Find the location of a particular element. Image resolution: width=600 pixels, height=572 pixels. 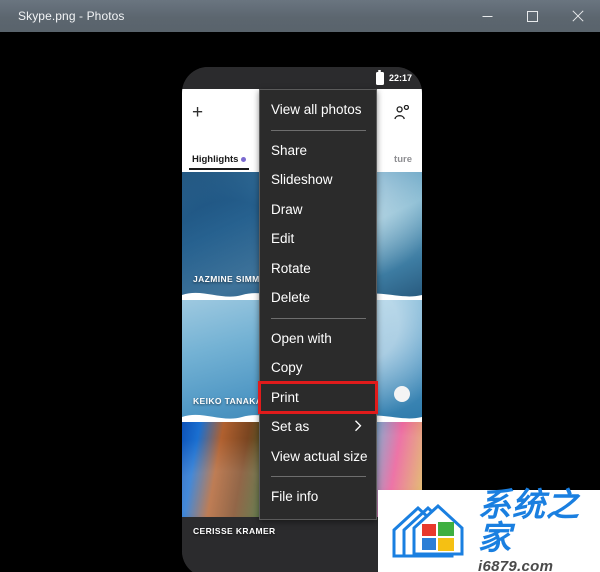

tab-highlights-label: Highlights is located at coordinates (215, 159).